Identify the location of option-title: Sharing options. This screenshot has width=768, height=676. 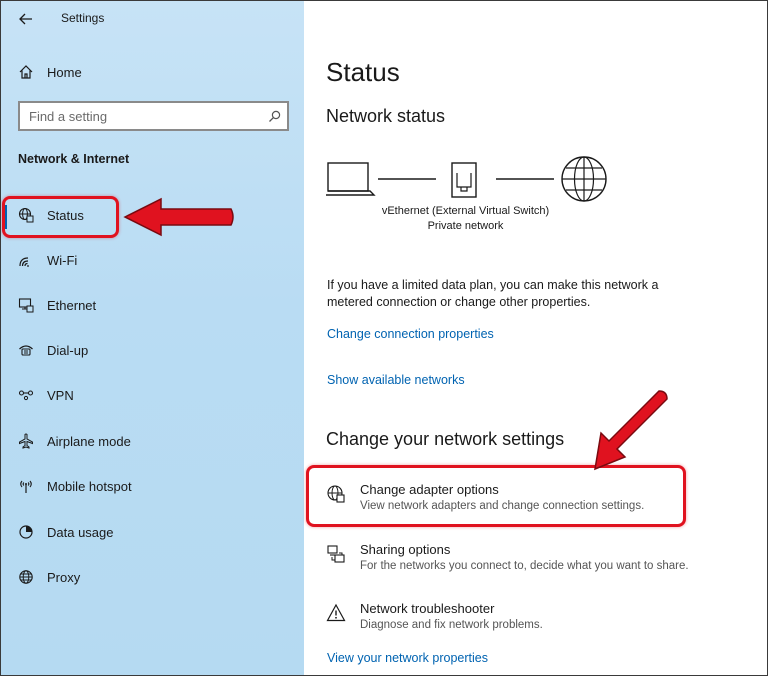
(405, 549).